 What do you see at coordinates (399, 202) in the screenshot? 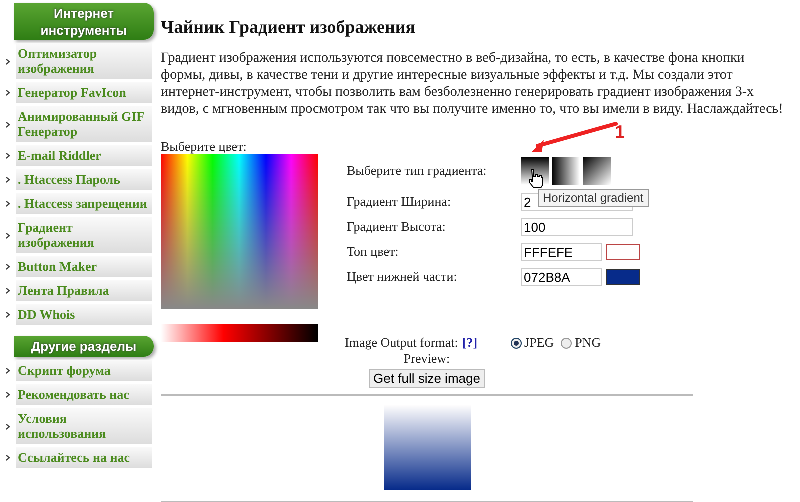
I see `field-label: Градиент Ширина:` at bounding box center [399, 202].